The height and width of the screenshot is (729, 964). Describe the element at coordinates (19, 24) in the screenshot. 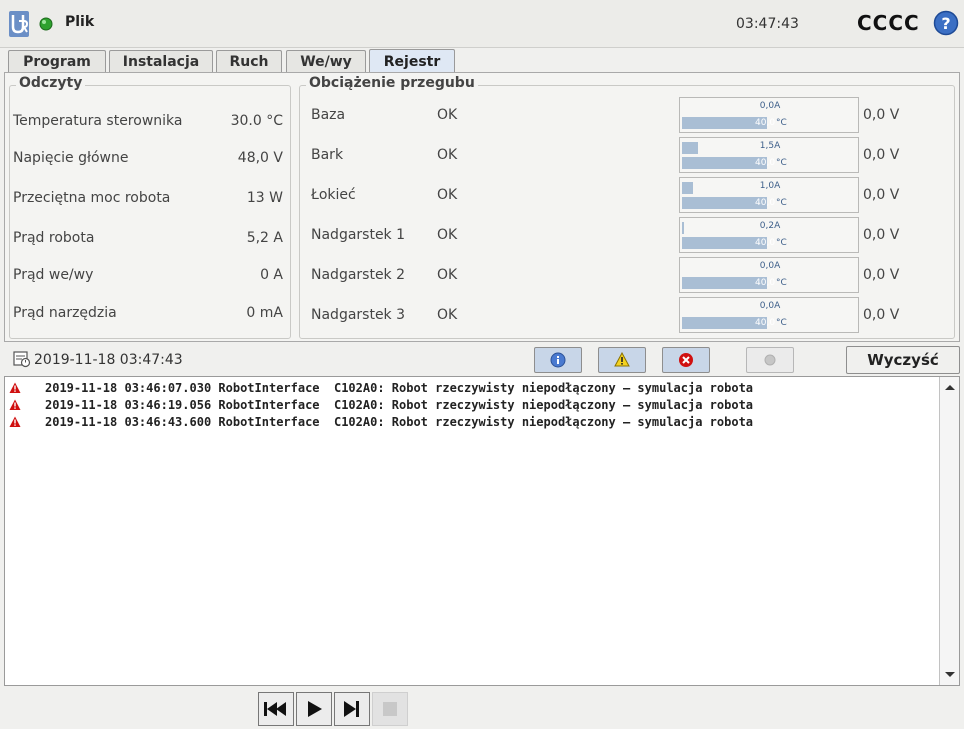

I see `ur-logo-icon` at that location.